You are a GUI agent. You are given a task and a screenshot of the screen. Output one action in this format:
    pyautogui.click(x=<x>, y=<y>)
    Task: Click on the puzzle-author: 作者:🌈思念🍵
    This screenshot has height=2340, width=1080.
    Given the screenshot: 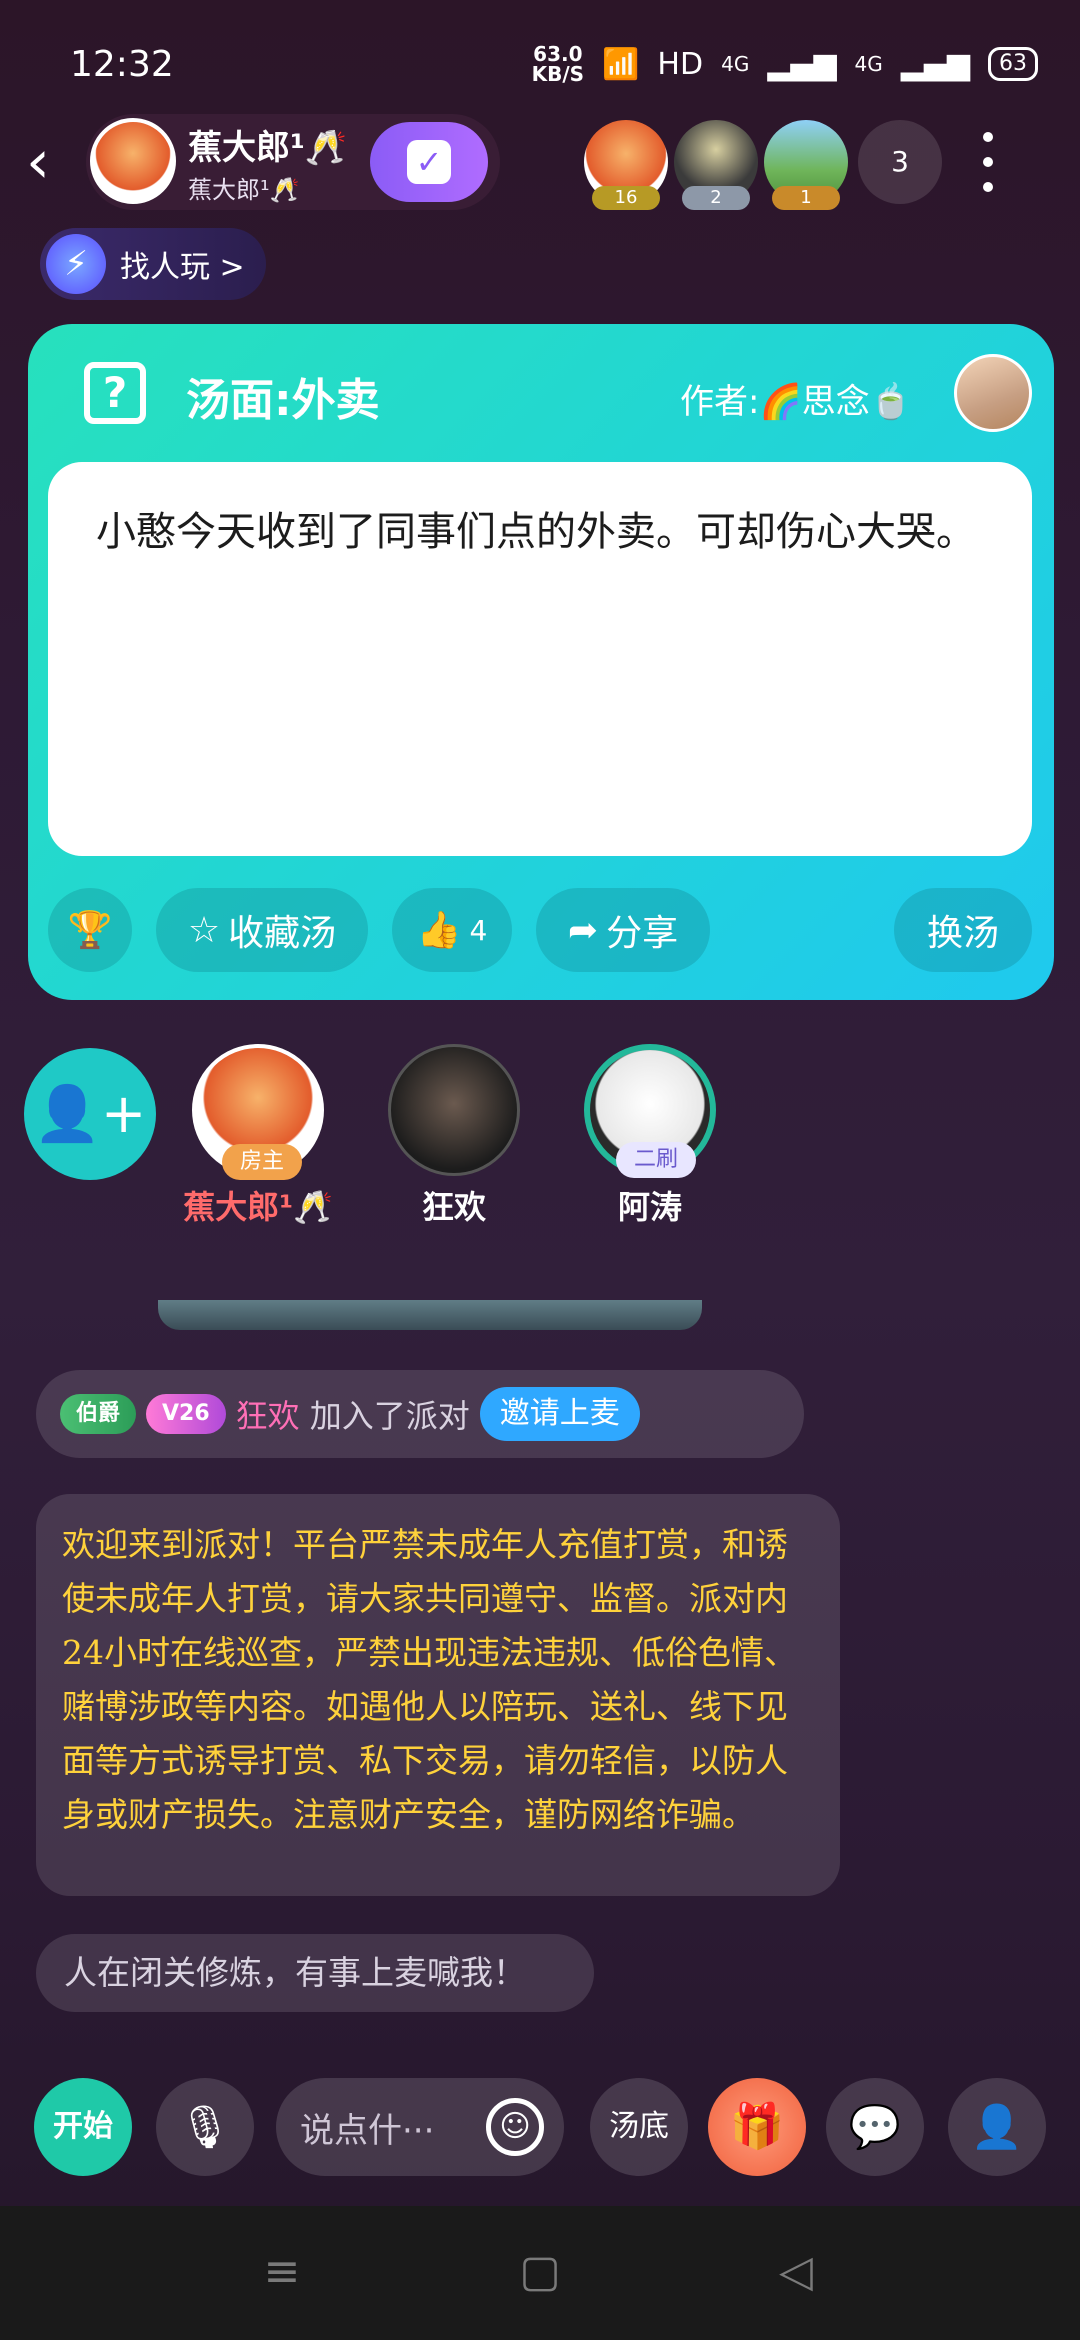 What is the action you would take?
    pyautogui.click(x=796, y=398)
    